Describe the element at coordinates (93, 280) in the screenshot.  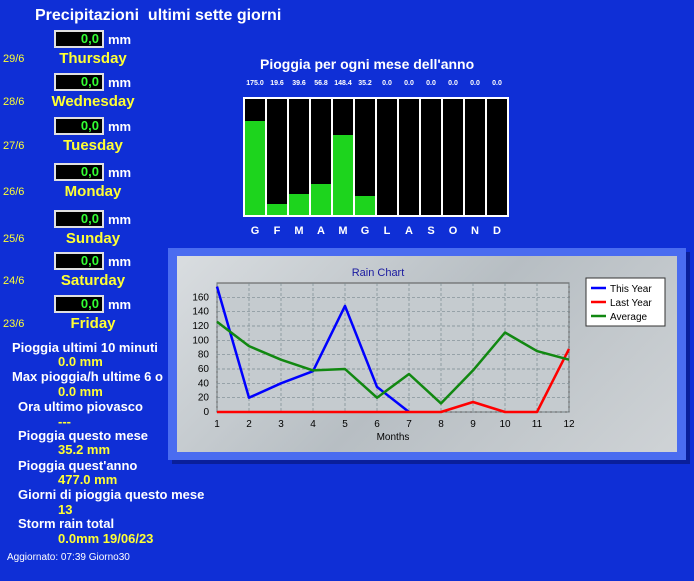
I see `day-name: Saturday` at that location.